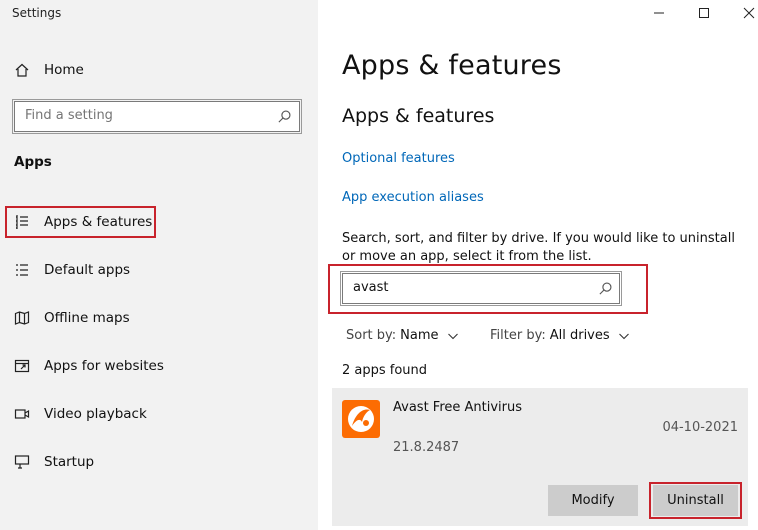  What do you see at coordinates (385, 370) in the screenshot?
I see `apps-found-count: 2 apps found` at bounding box center [385, 370].